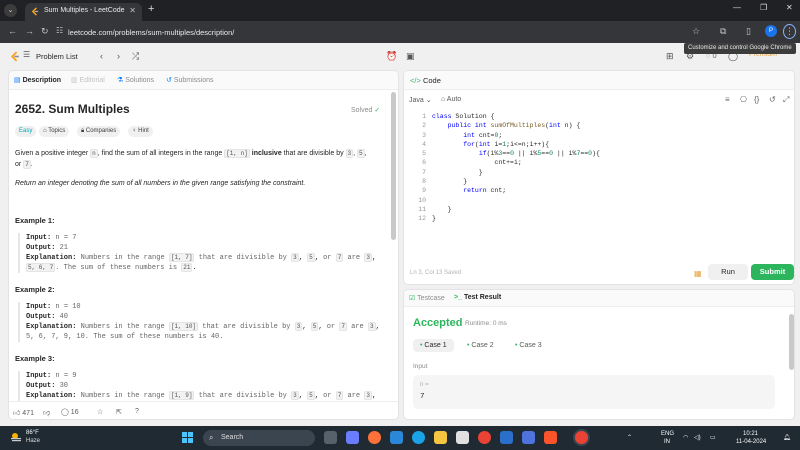 The width and height of the screenshot is (800, 450). Describe the element at coordinates (393, 166) in the screenshot. I see `description-scrollbar` at that location.